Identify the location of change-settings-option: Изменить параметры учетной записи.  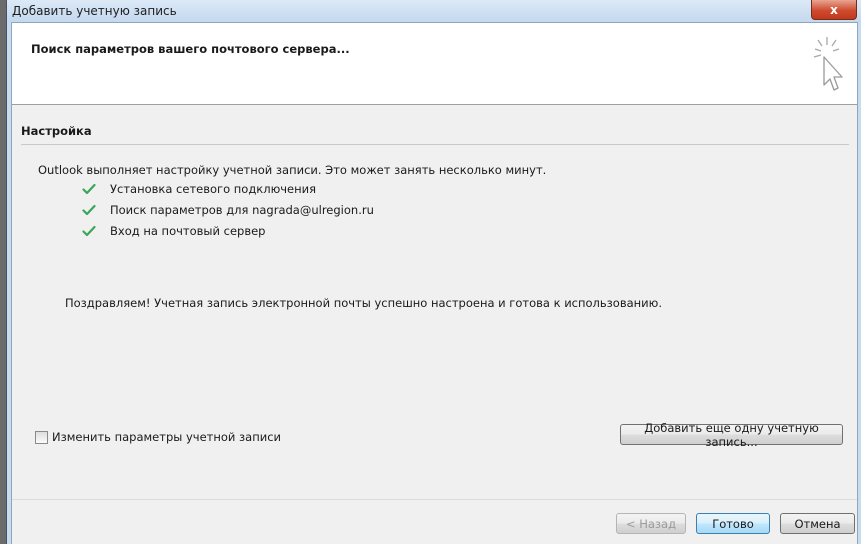
(158, 437).